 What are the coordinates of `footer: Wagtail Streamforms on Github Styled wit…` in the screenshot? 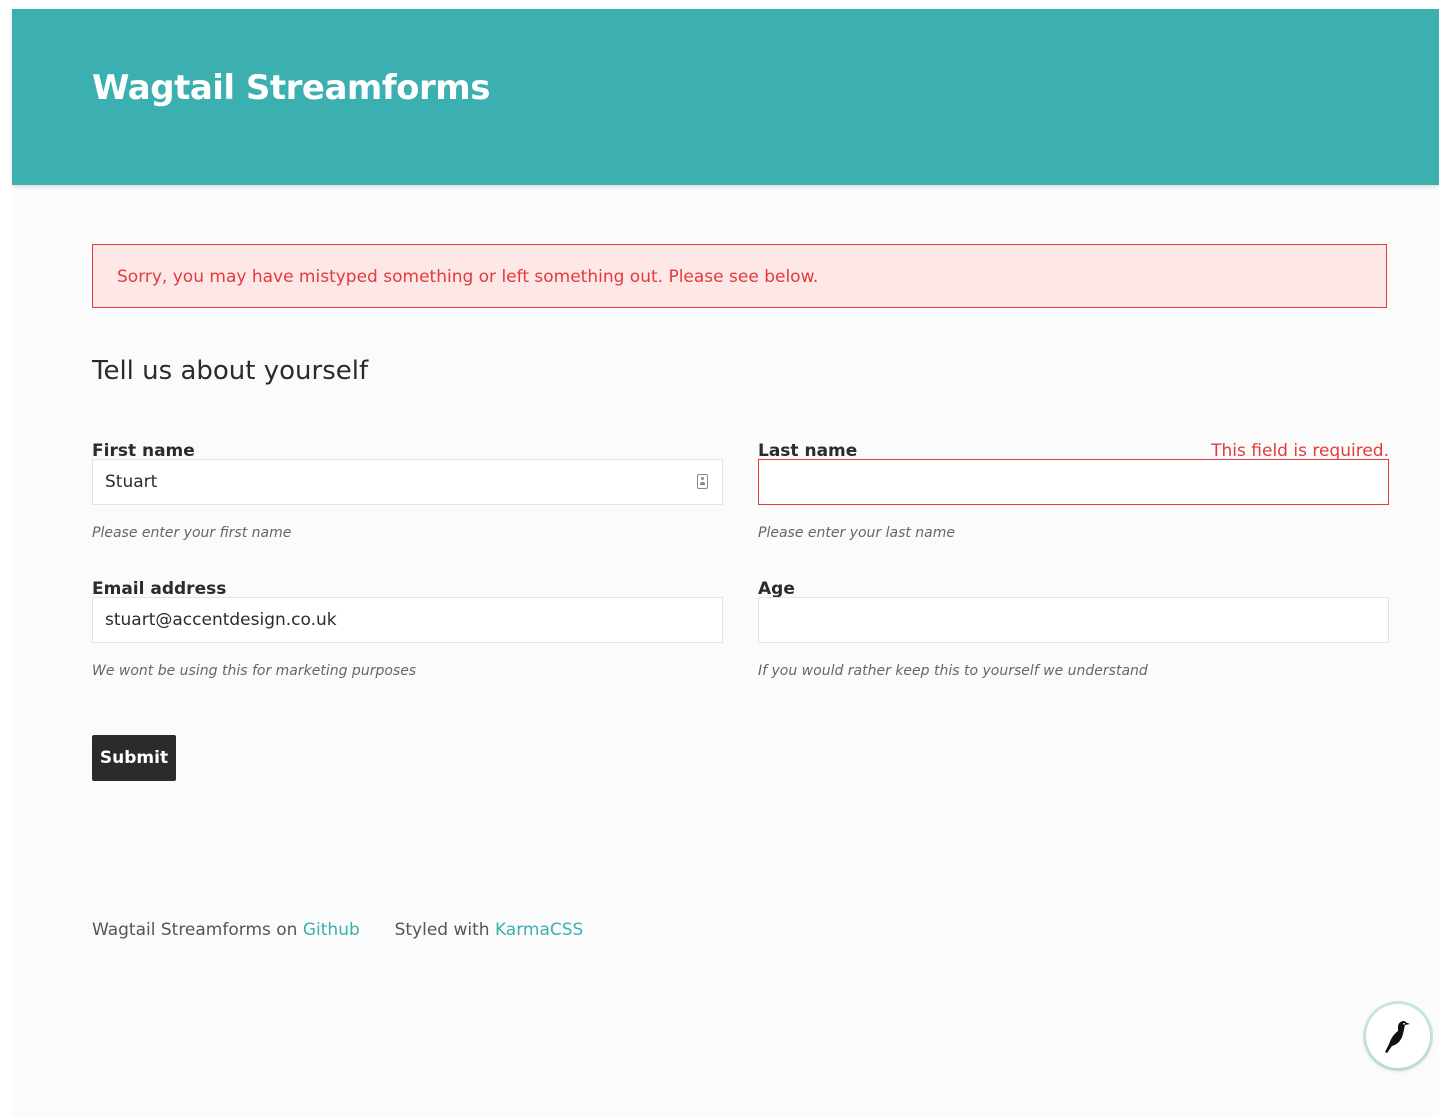 It's located at (337, 930).